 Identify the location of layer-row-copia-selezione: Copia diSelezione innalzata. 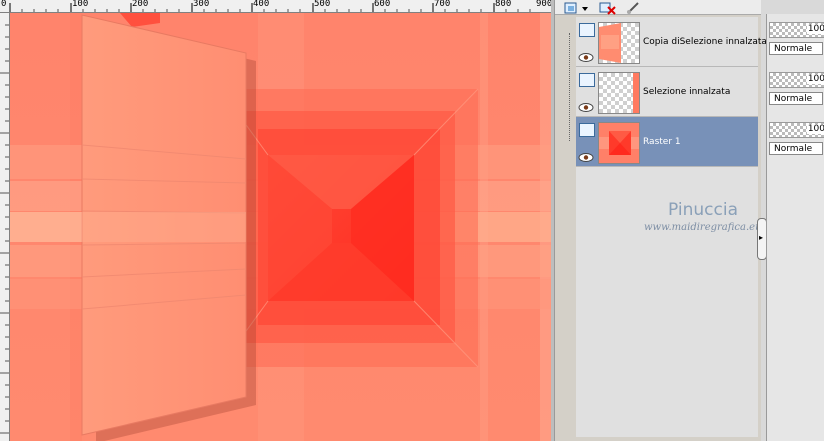
(671, 42).